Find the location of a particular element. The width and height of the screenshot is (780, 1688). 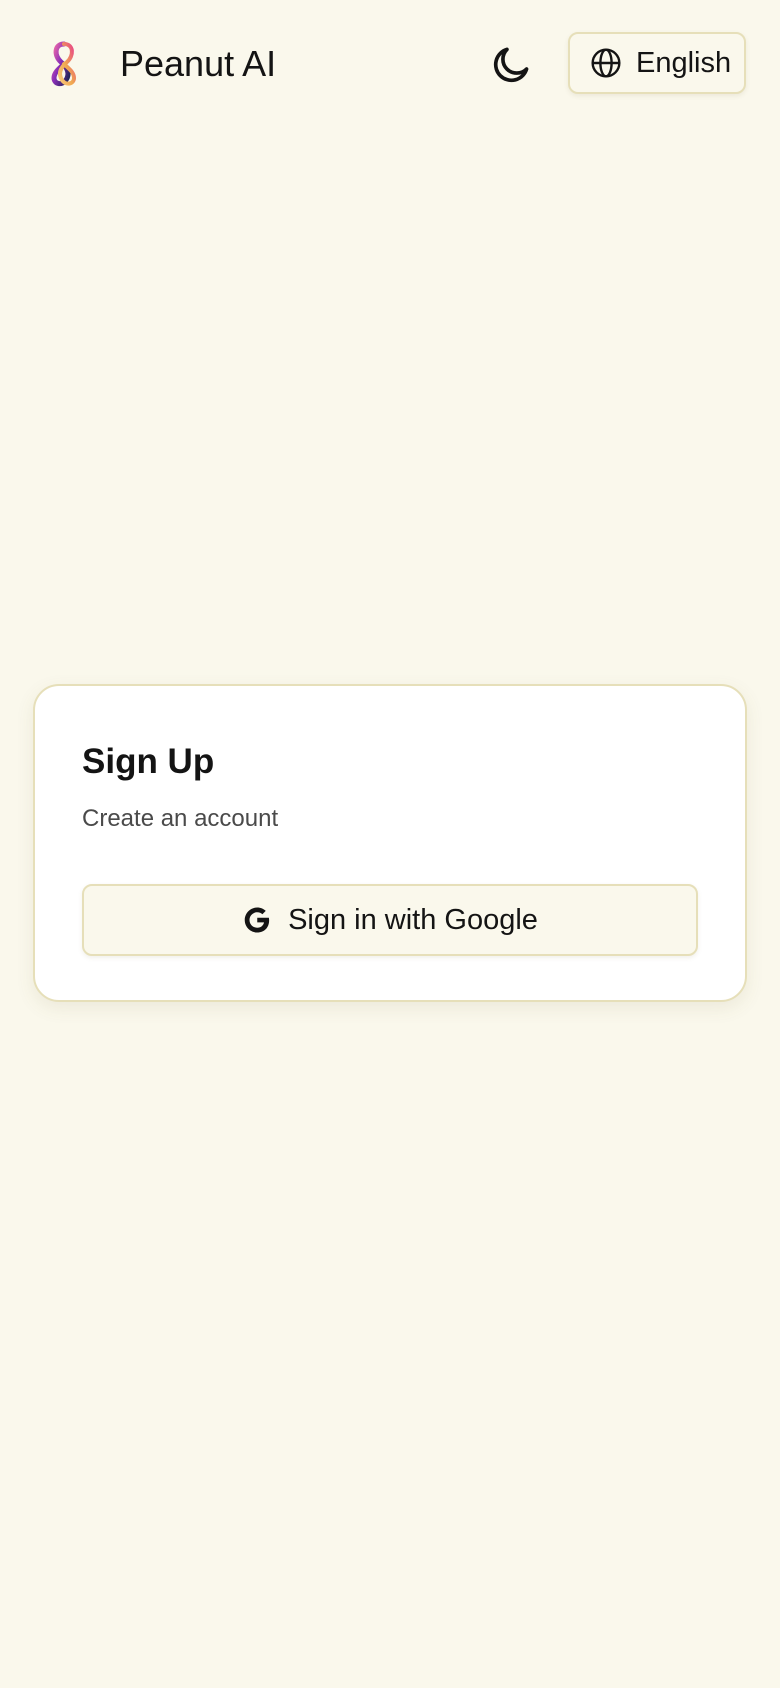

google-sign-in-button: Sign in with Google is located at coordinates (390, 920).